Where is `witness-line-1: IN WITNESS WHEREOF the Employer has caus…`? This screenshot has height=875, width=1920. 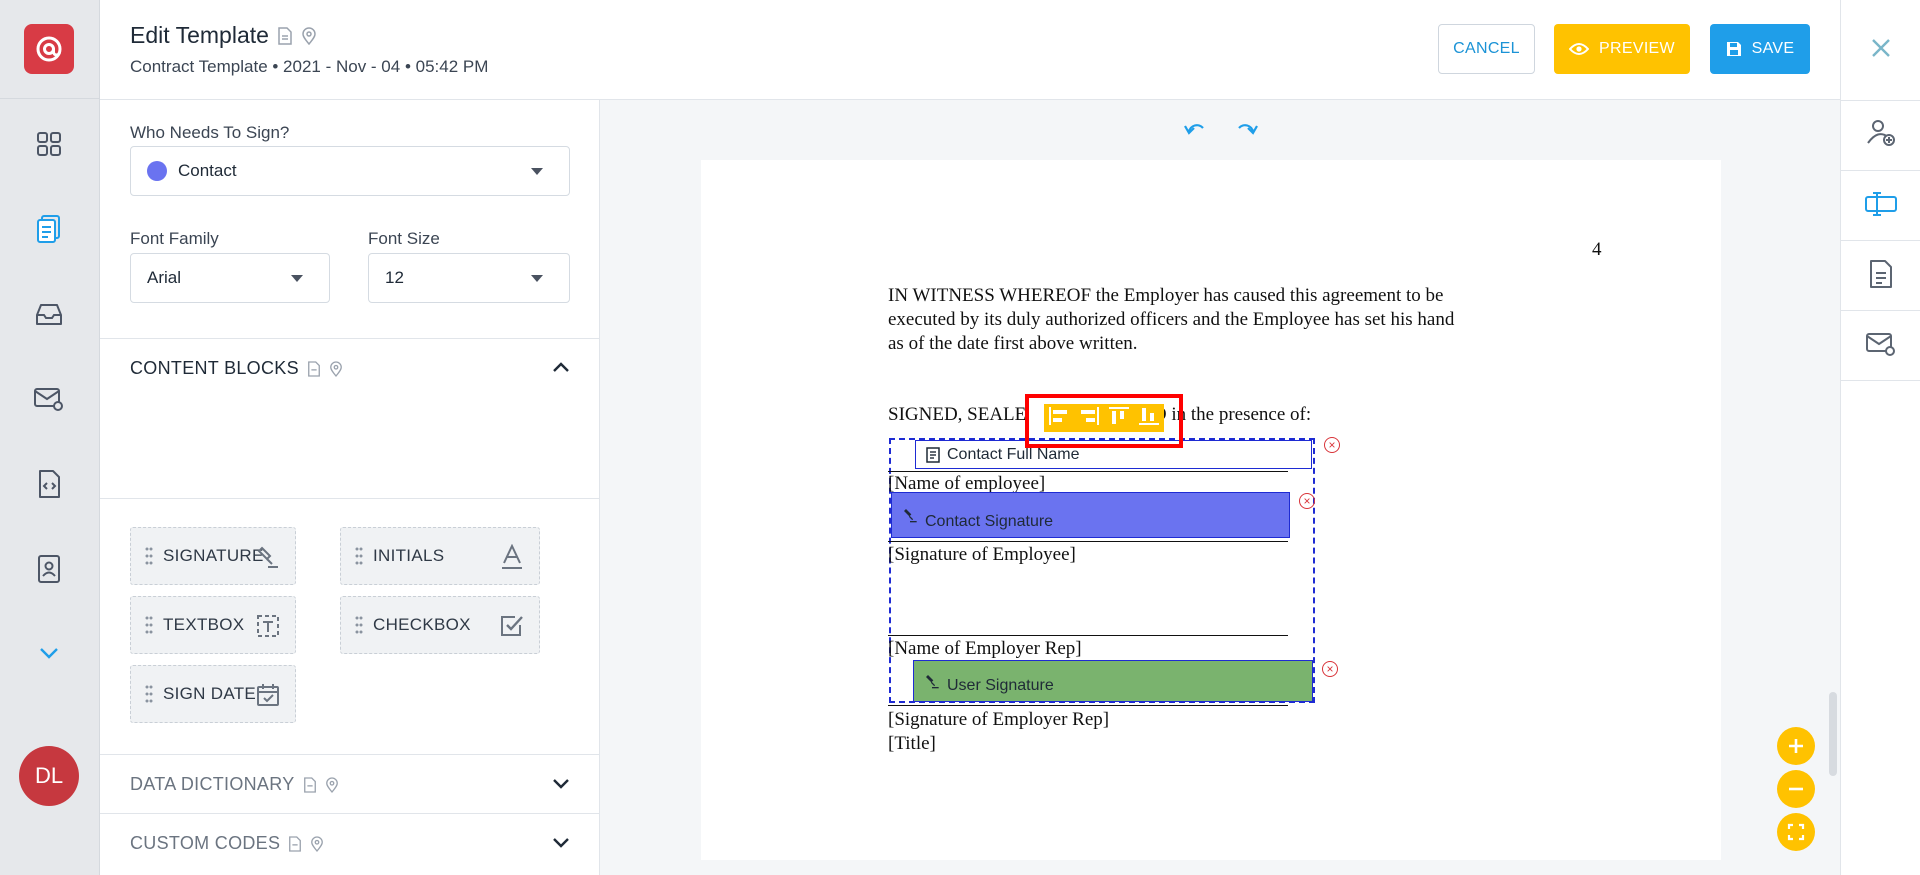
witness-line-1: IN WITNESS WHEREOF the Employer has caus… is located at coordinates (1166, 295).